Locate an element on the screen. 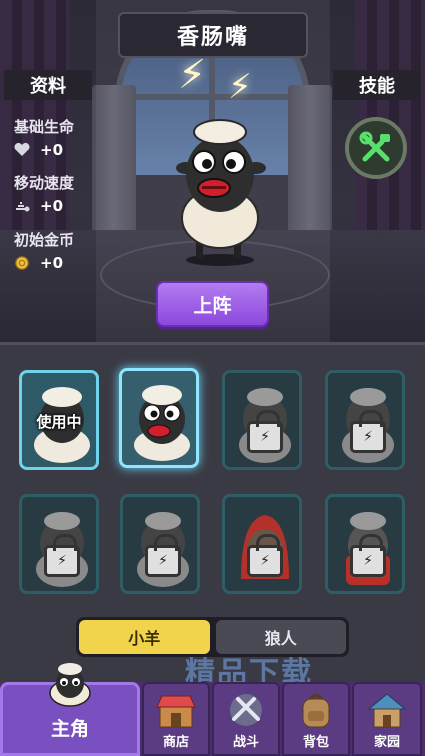 The width and height of the screenshot is (425, 756). sheep-character is located at coordinates (221, 192).